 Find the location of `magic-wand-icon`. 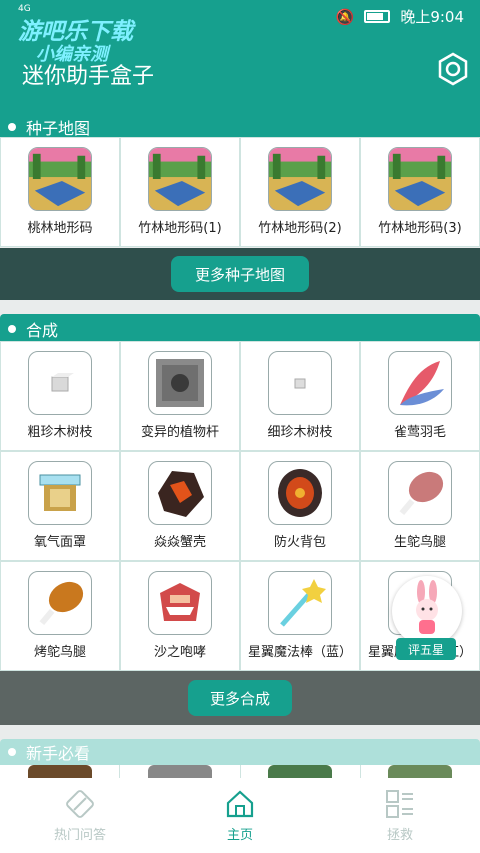

magic-wand-icon is located at coordinates (300, 603).